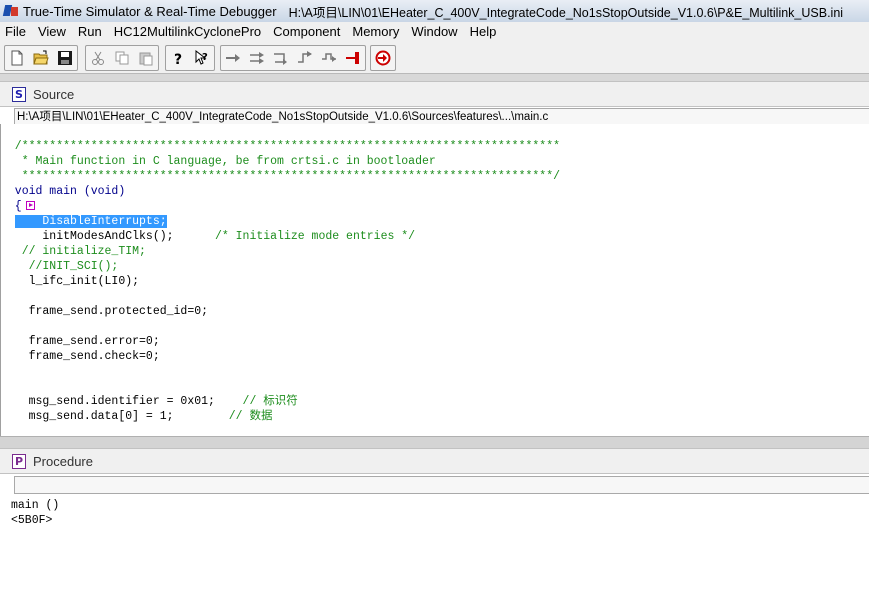  Describe the element at coordinates (122, 401) in the screenshot. I see `code-text: msg_send.identifier = 0x01;` at that location.